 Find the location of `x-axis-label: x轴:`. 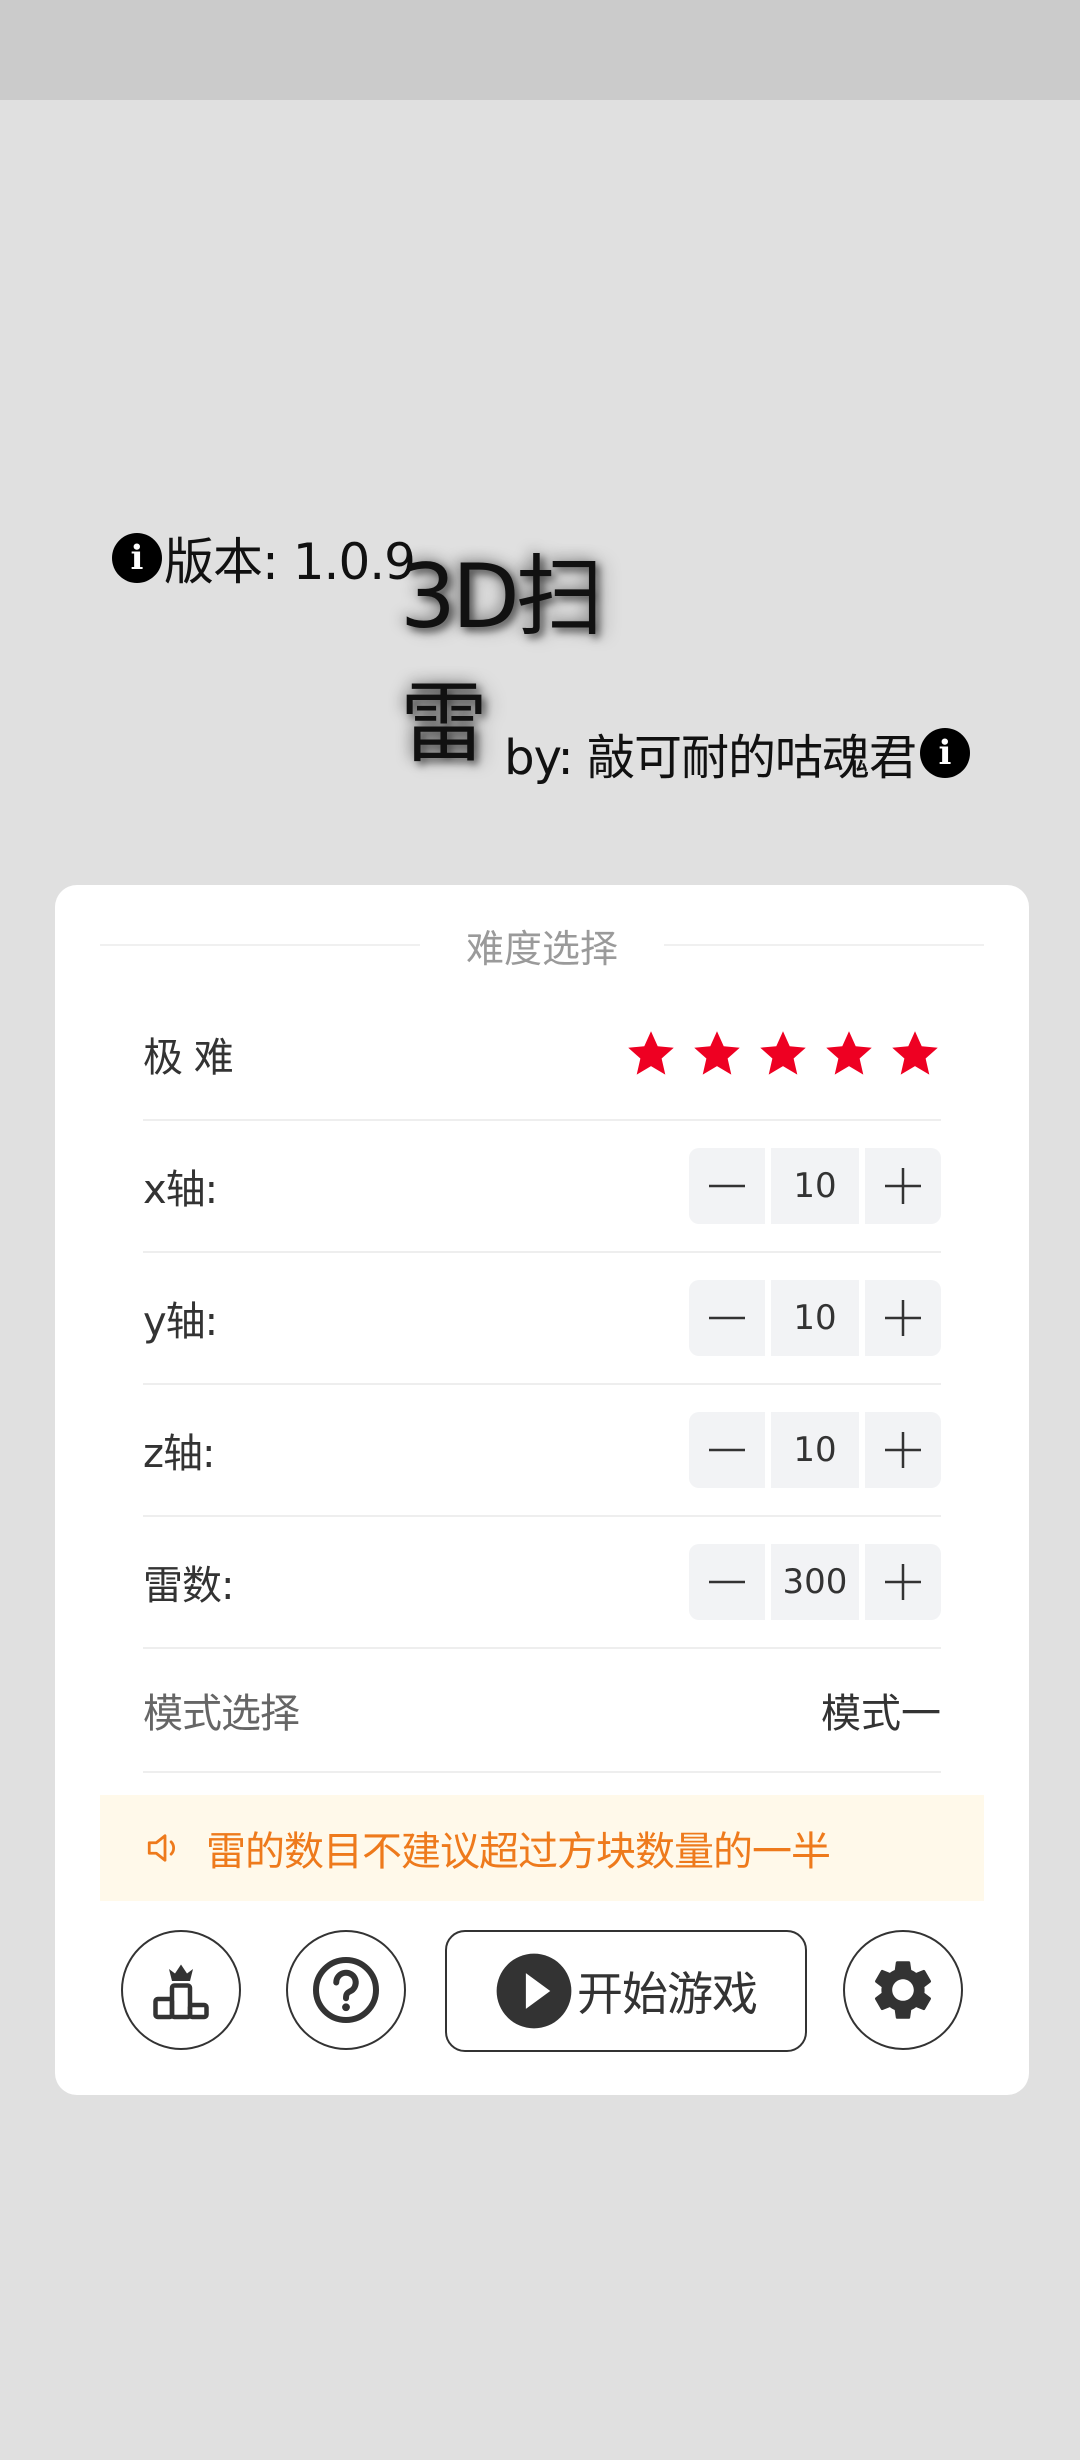

x-axis-label: x轴: is located at coordinates (180, 1190).